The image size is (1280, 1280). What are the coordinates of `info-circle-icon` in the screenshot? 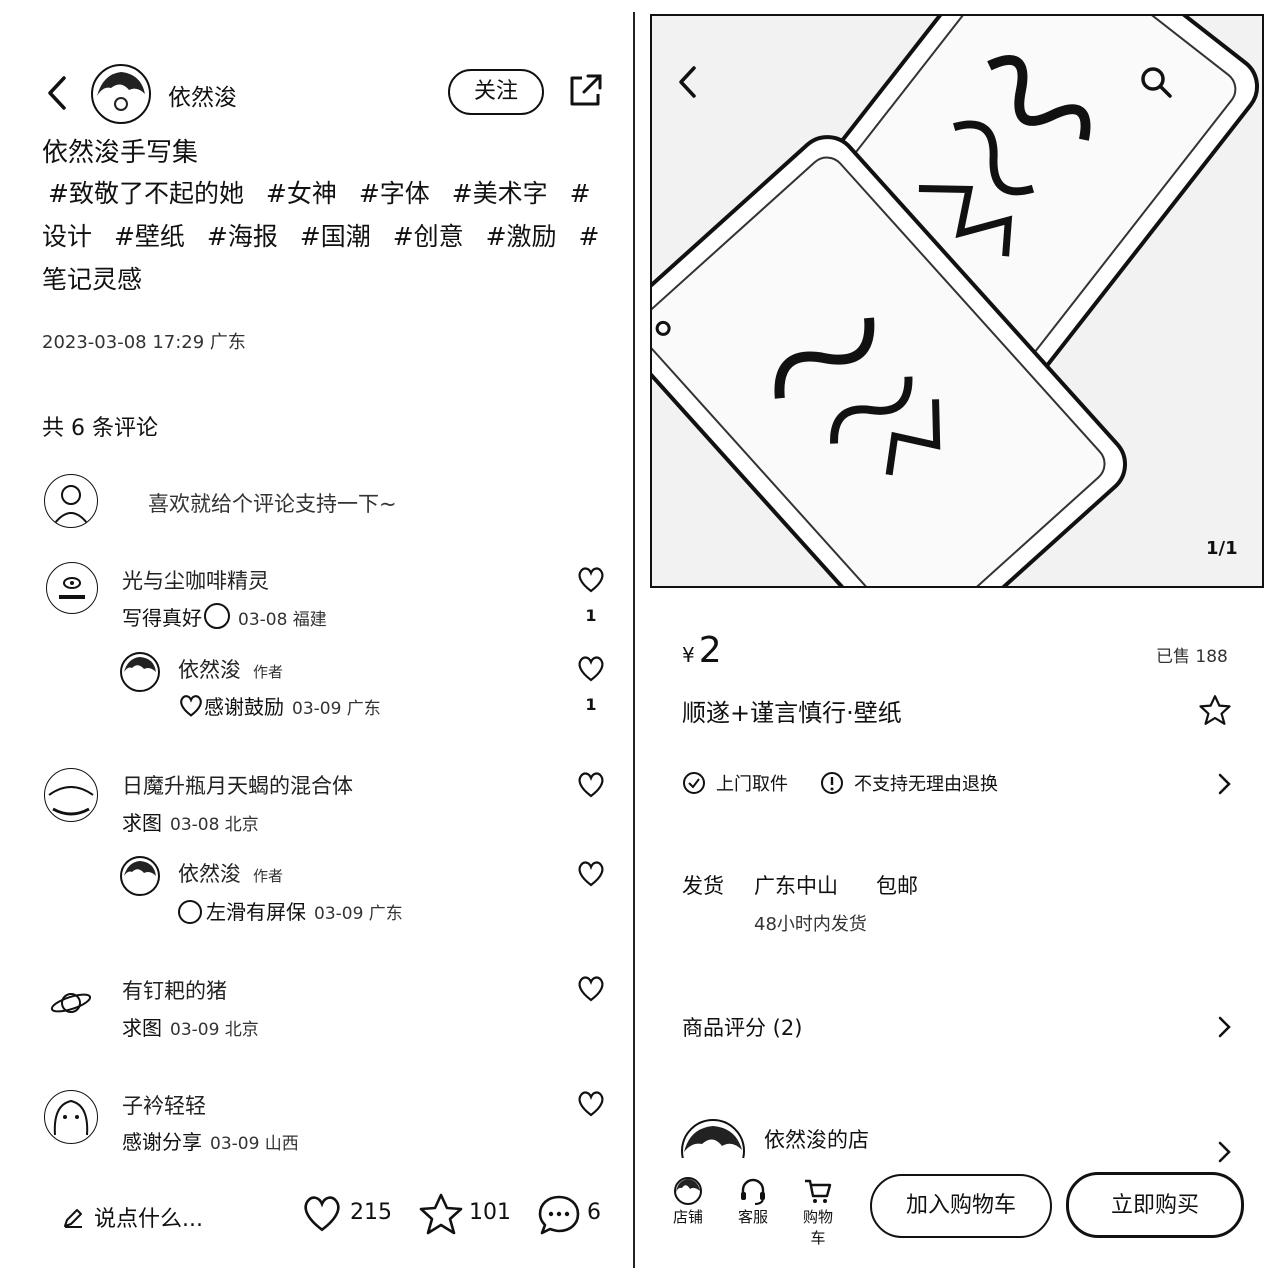 It's located at (832, 783).